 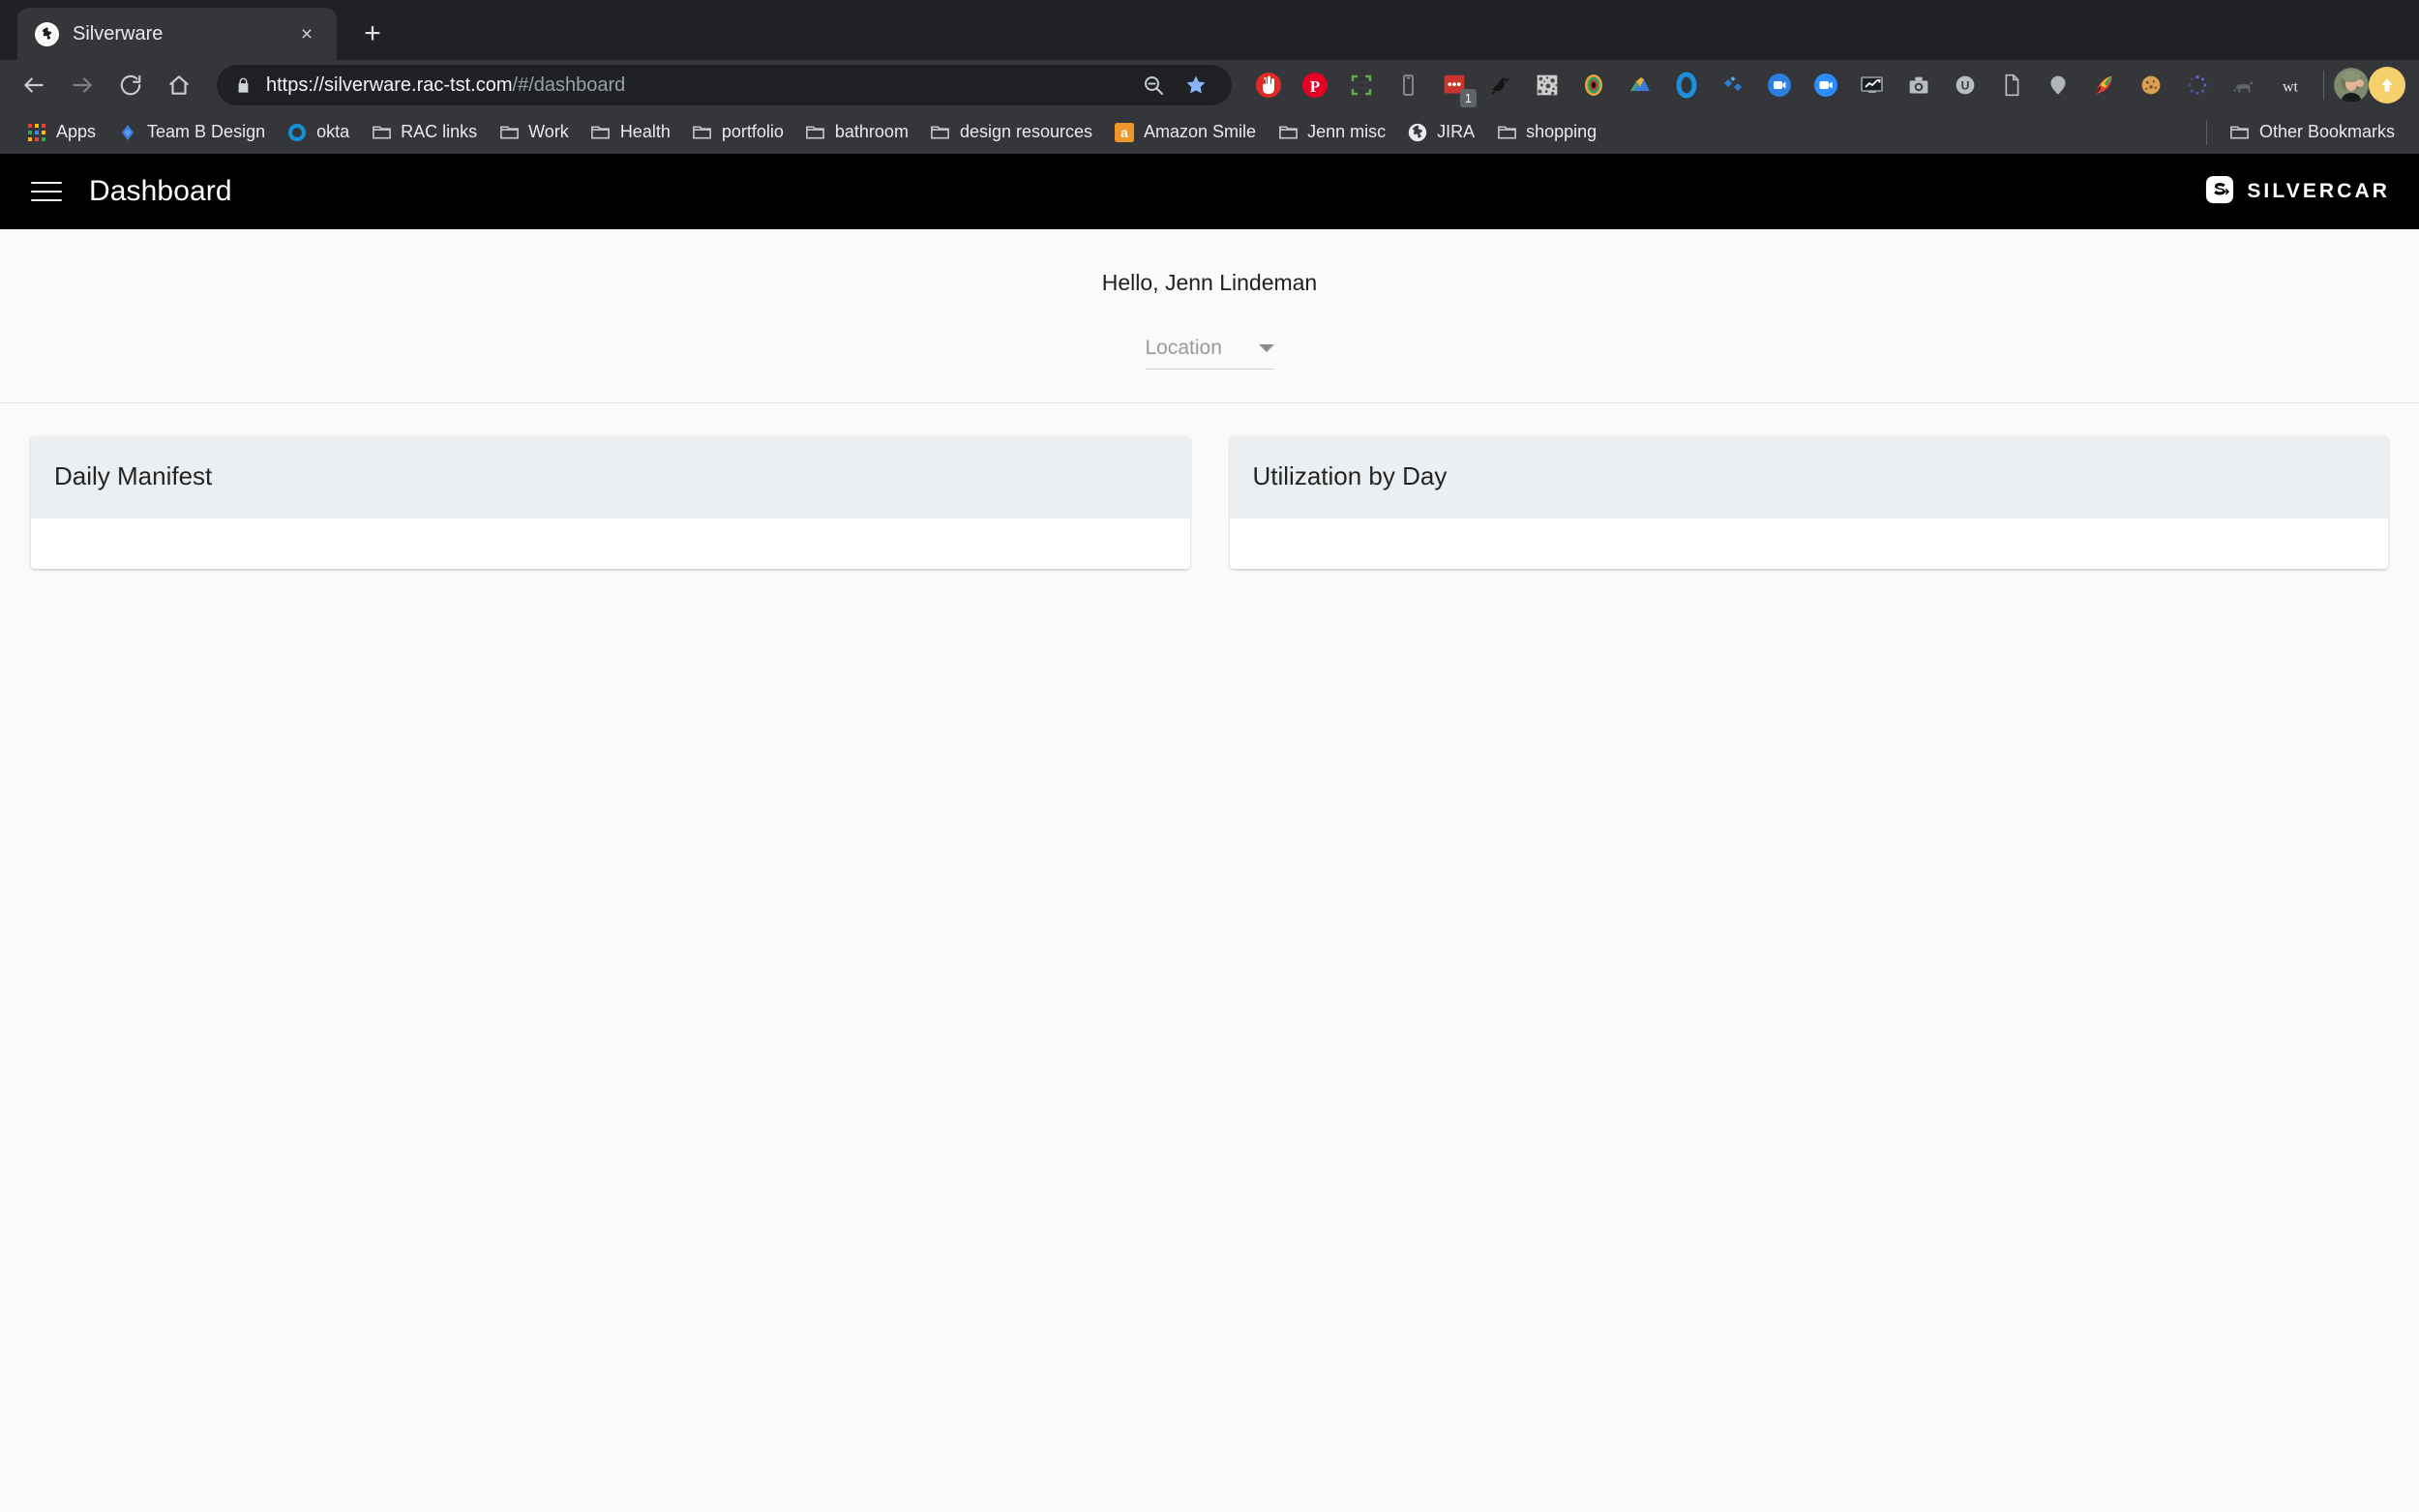 I want to click on screen-capture-icon, so click(x=1362, y=85).